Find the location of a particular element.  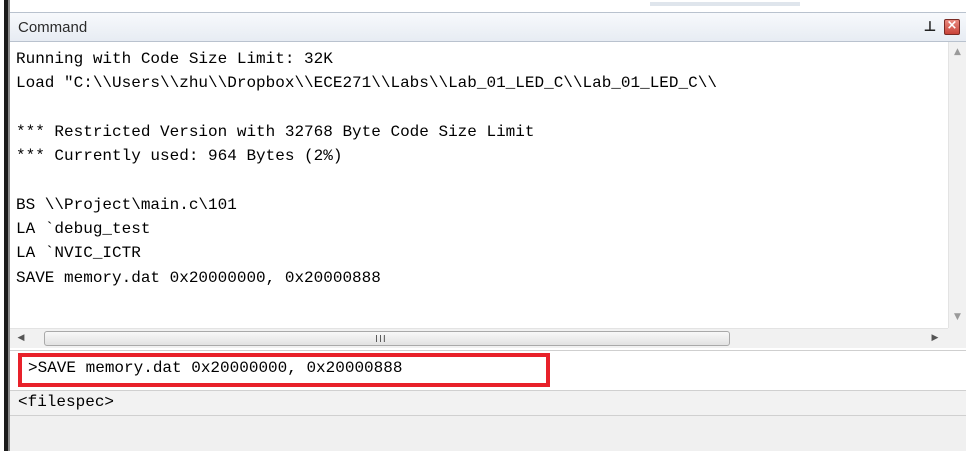

scroll-right-arrow-icon: ▶ is located at coordinates (935, 338).